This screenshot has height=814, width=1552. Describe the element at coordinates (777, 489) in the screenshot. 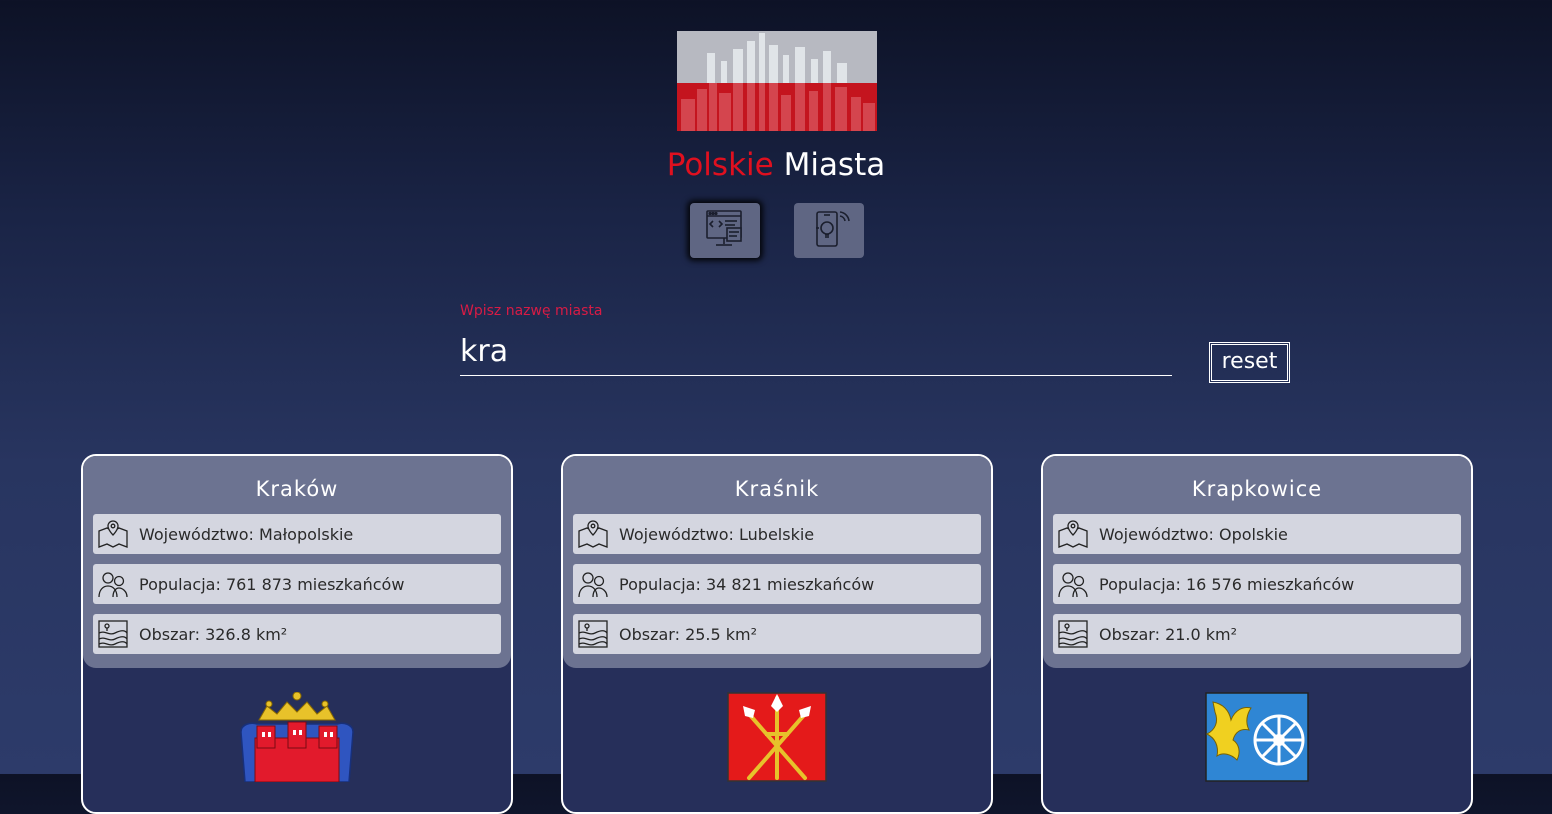

I see `city-name: Kraśnik` at that location.